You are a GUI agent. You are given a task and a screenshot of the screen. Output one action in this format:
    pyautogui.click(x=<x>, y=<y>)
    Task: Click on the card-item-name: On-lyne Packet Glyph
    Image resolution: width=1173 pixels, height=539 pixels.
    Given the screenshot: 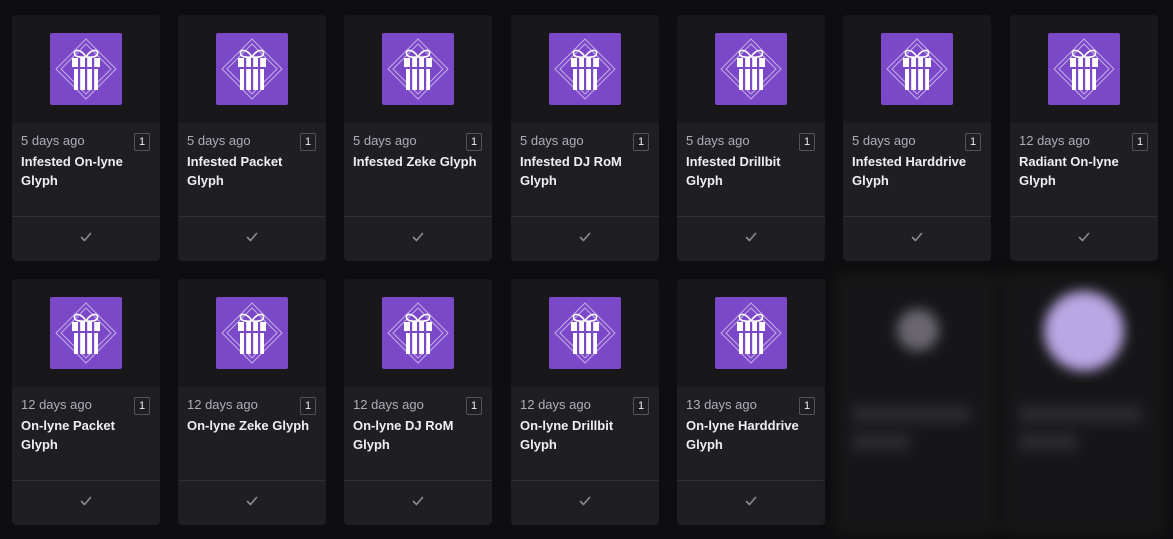 What is the action you would take?
    pyautogui.click(x=68, y=435)
    